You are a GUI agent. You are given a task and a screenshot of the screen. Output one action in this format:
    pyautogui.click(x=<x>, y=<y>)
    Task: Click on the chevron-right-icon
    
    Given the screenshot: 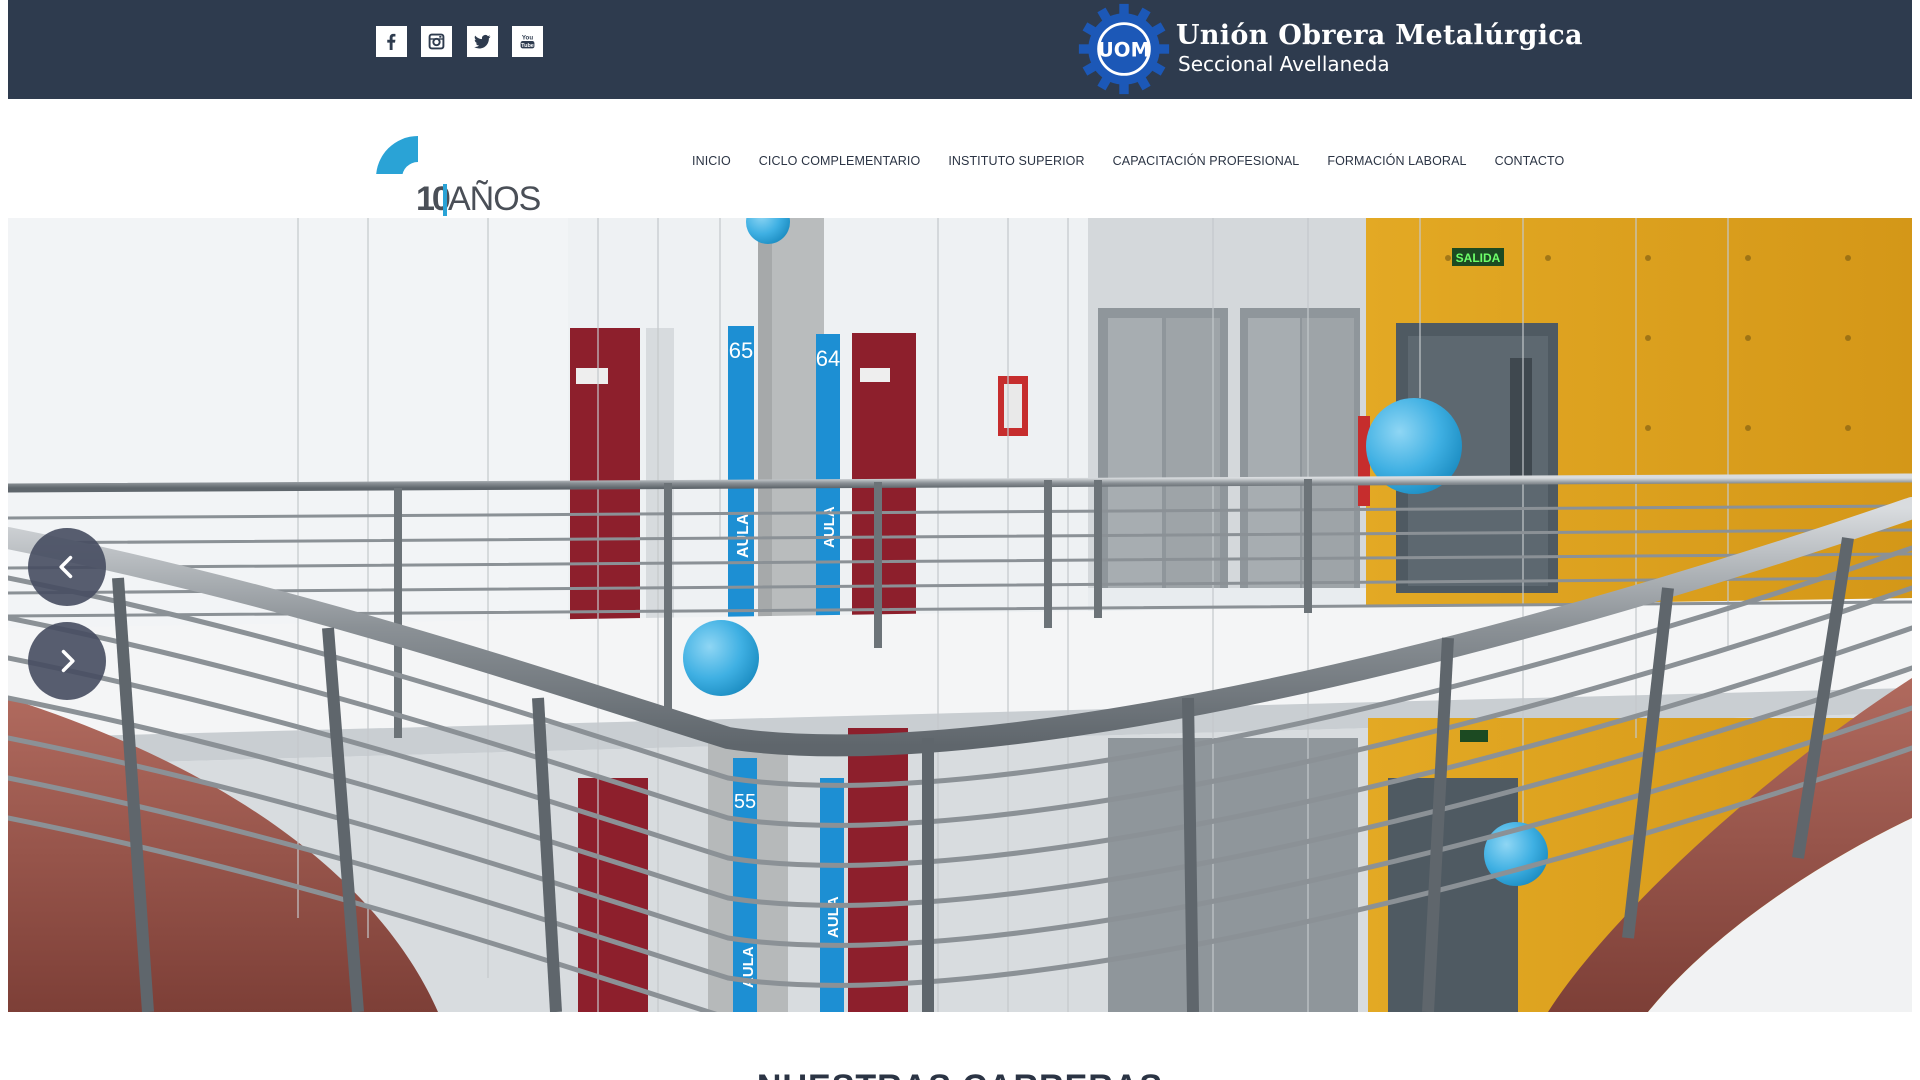 What is the action you would take?
    pyautogui.click(x=68, y=661)
    